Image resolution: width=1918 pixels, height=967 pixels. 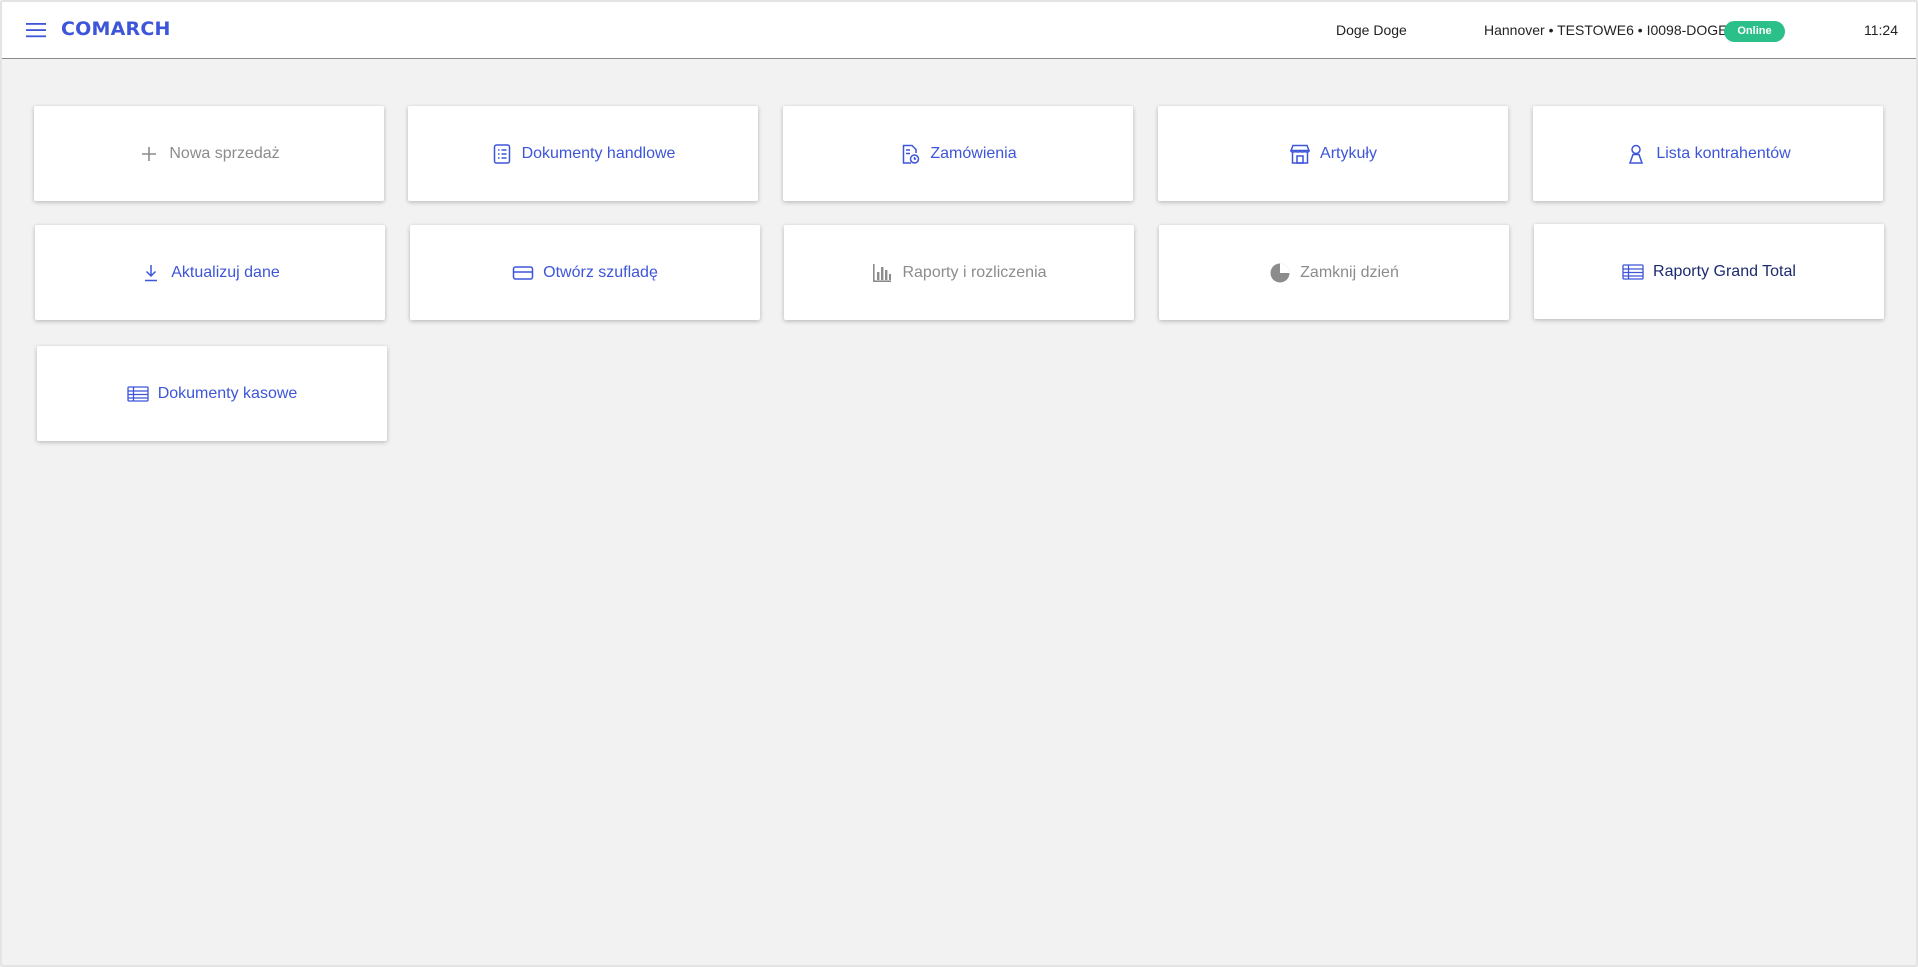 What do you see at coordinates (1724, 271) in the screenshot?
I see `tile-label: Raporty Grand Total` at bounding box center [1724, 271].